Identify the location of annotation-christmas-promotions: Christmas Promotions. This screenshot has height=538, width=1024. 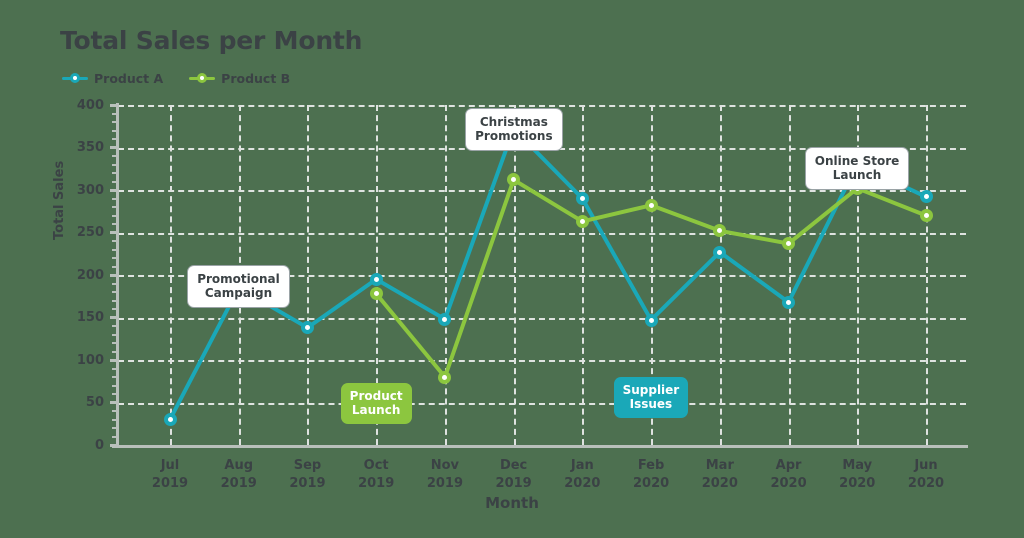
(514, 129).